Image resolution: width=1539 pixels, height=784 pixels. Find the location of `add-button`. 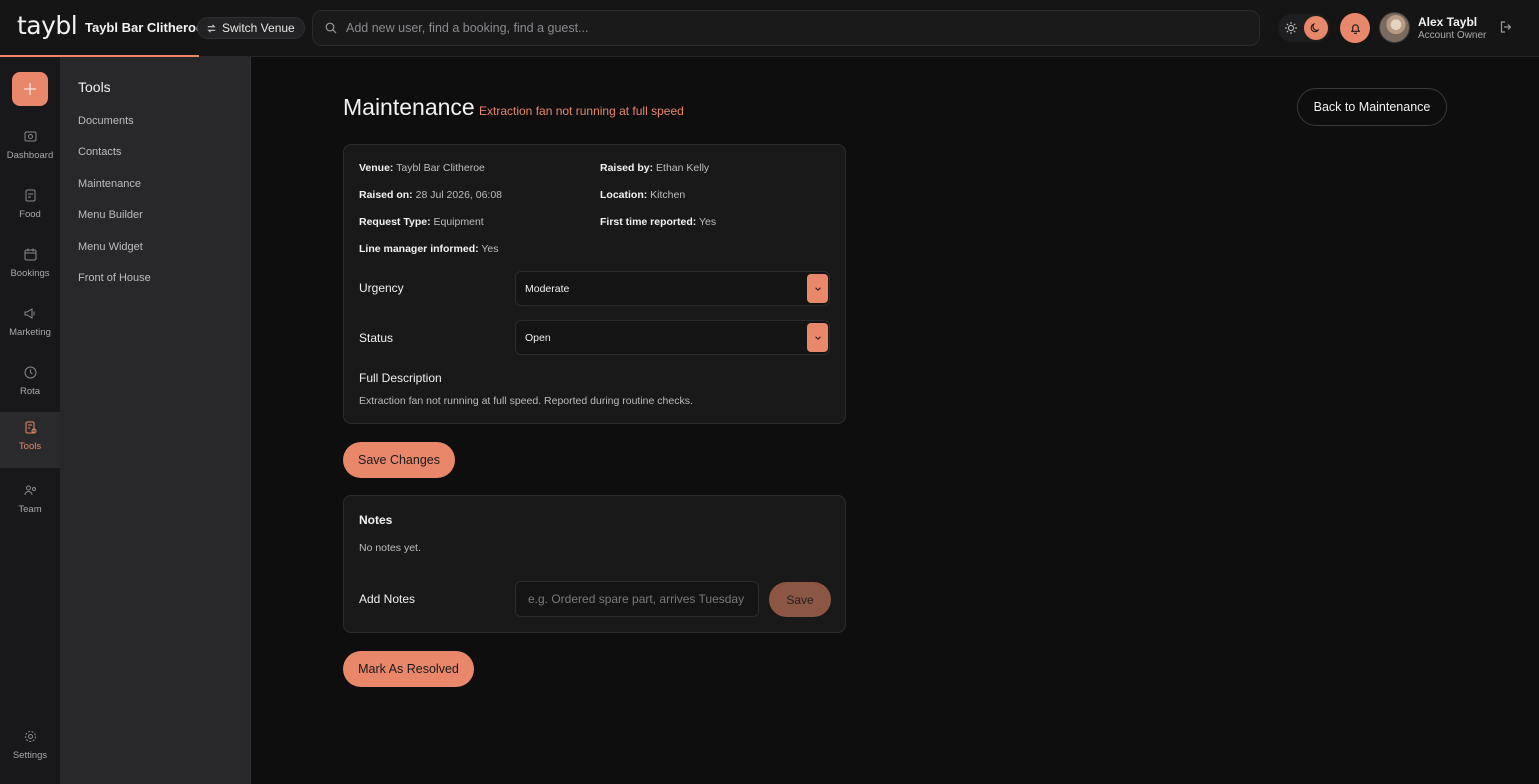

add-button is located at coordinates (30, 89).